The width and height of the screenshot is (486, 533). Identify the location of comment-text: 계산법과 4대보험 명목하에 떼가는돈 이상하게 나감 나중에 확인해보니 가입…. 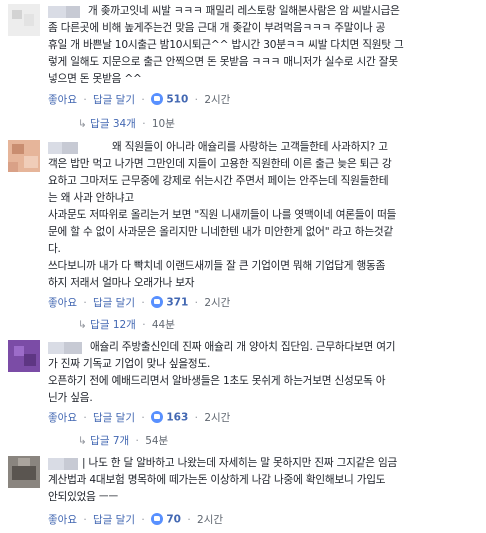
(217, 480).